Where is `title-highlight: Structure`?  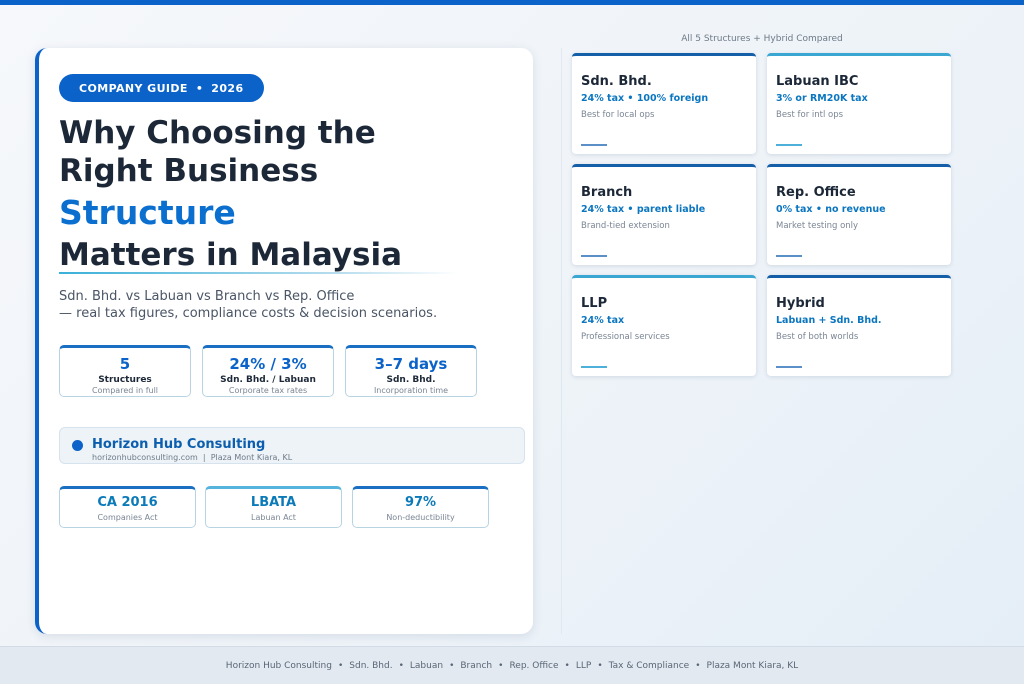 title-highlight: Structure is located at coordinates (147, 212).